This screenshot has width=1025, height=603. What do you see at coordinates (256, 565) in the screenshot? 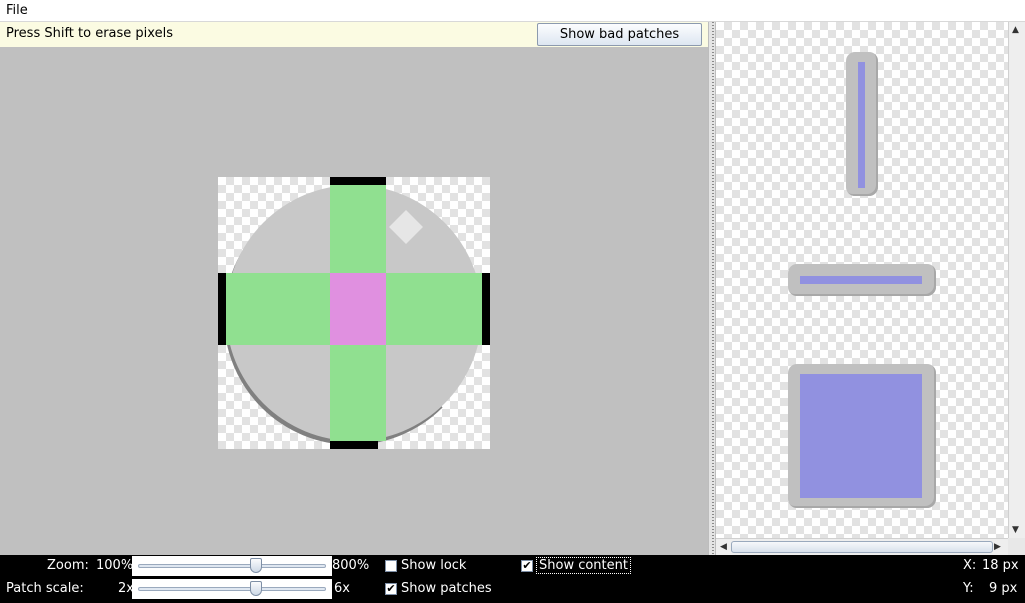
I see `zoom-slider-thumb` at bounding box center [256, 565].